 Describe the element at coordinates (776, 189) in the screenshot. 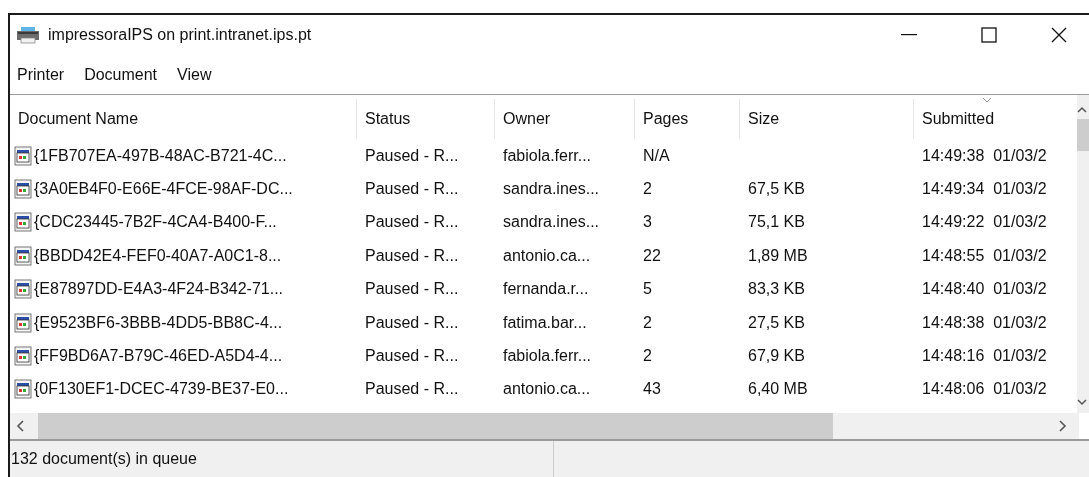

I see `table-cell-text: 67,5 KB` at that location.